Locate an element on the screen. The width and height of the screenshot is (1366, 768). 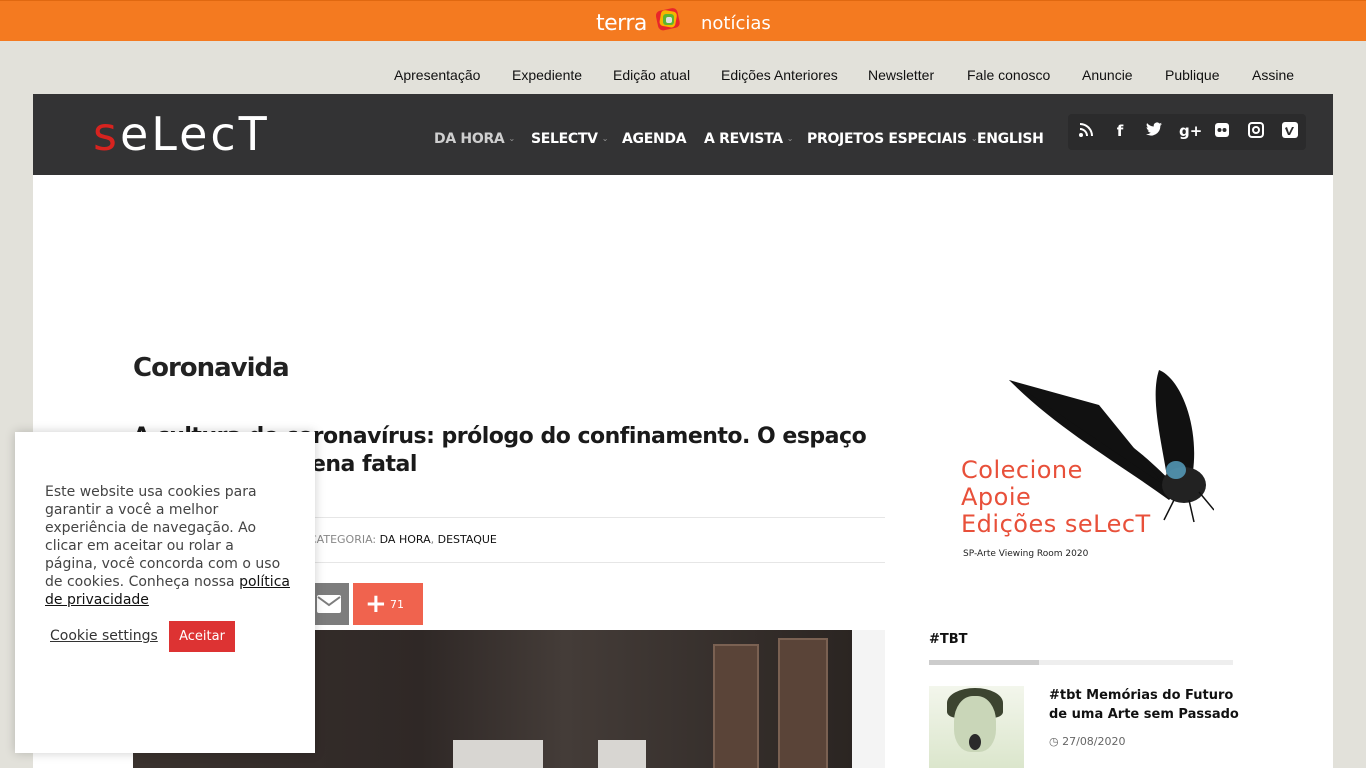
terra-top-bar: terra notícias is located at coordinates (683, 20).